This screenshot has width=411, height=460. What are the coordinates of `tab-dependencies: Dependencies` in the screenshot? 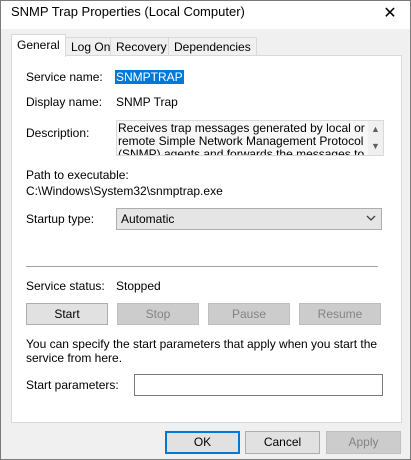 It's located at (212, 46).